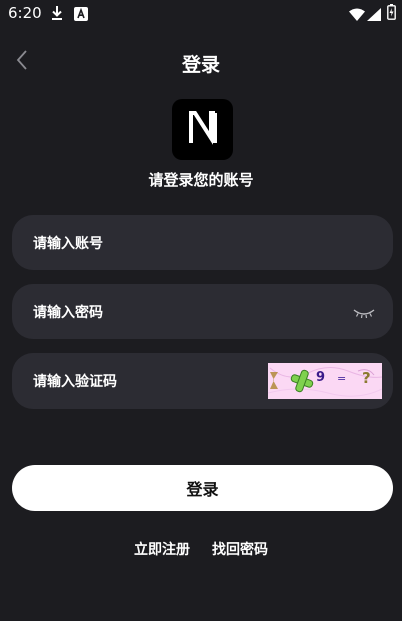  I want to click on account-placeholder: 请输入账号, so click(68, 243).